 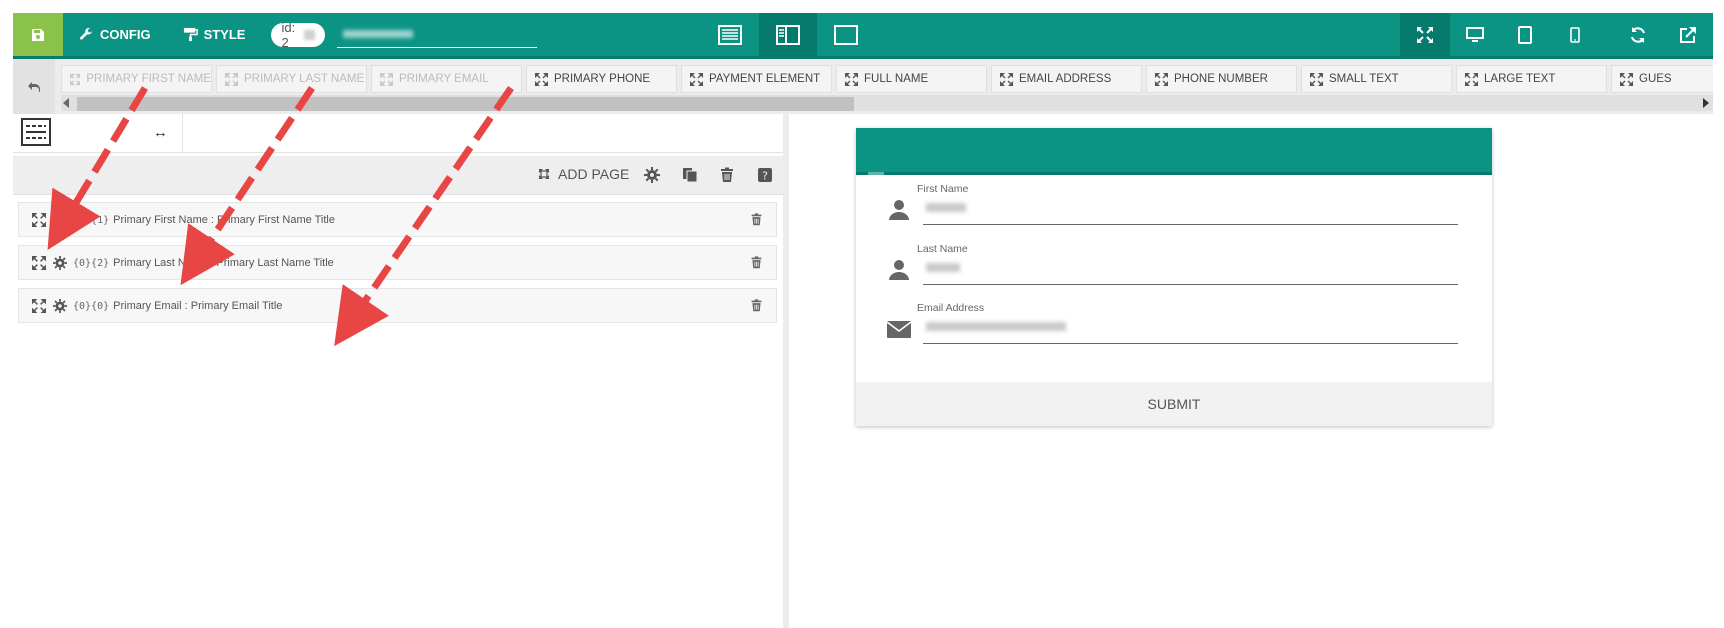 I want to click on expand-icon, so click(x=544, y=174).